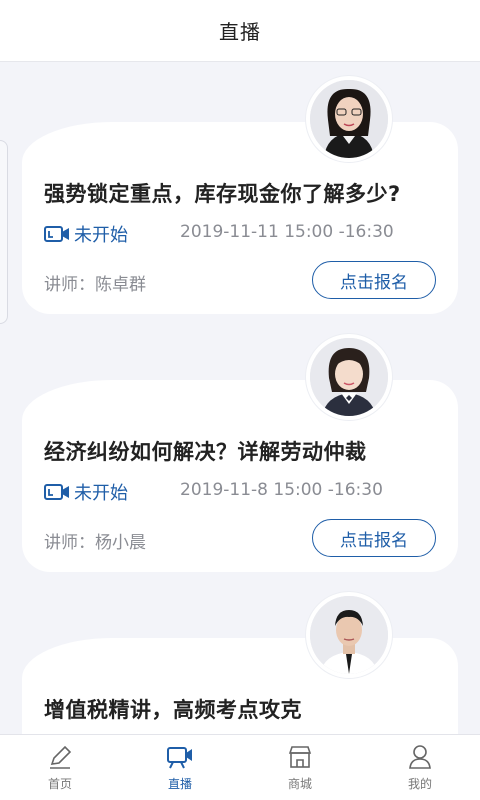 The width and height of the screenshot is (480, 800). What do you see at coordinates (95, 543) in the screenshot?
I see `lecturer-name: 讲师：杨小晨` at bounding box center [95, 543].